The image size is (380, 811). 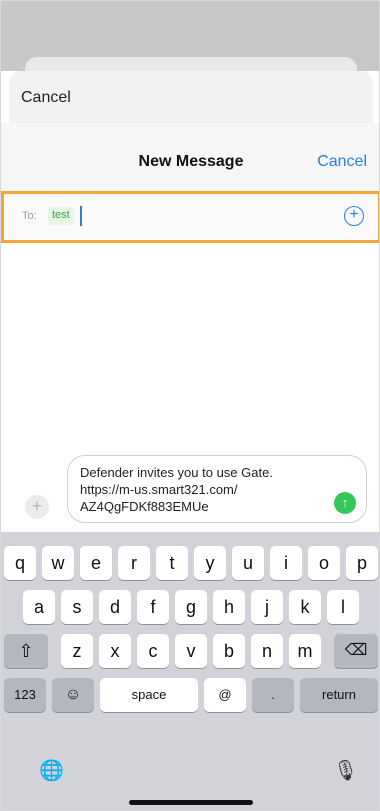 What do you see at coordinates (343, 607) in the screenshot?
I see `key-l: l` at bounding box center [343, 607].